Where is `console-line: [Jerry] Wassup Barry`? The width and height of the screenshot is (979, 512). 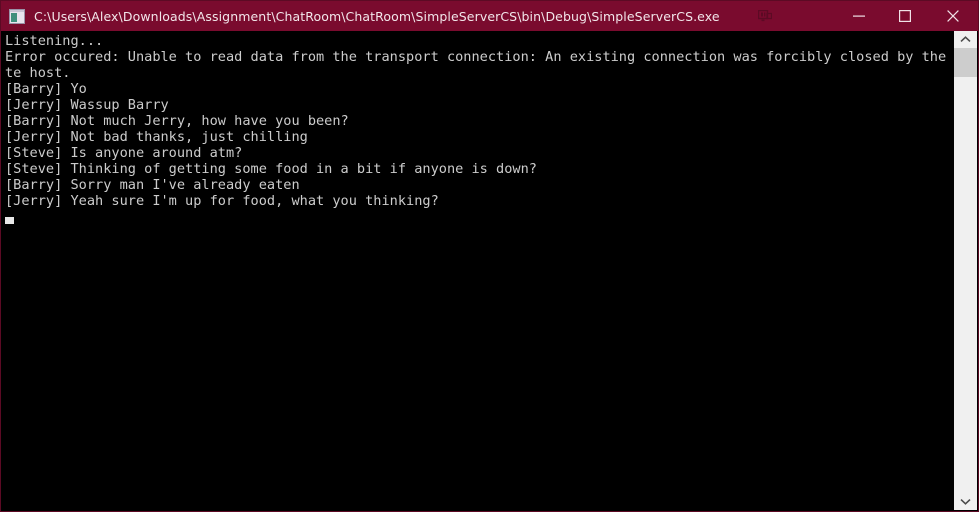
console-line: [Jerry] Wassup Barry is located at coordinates (87, 105).